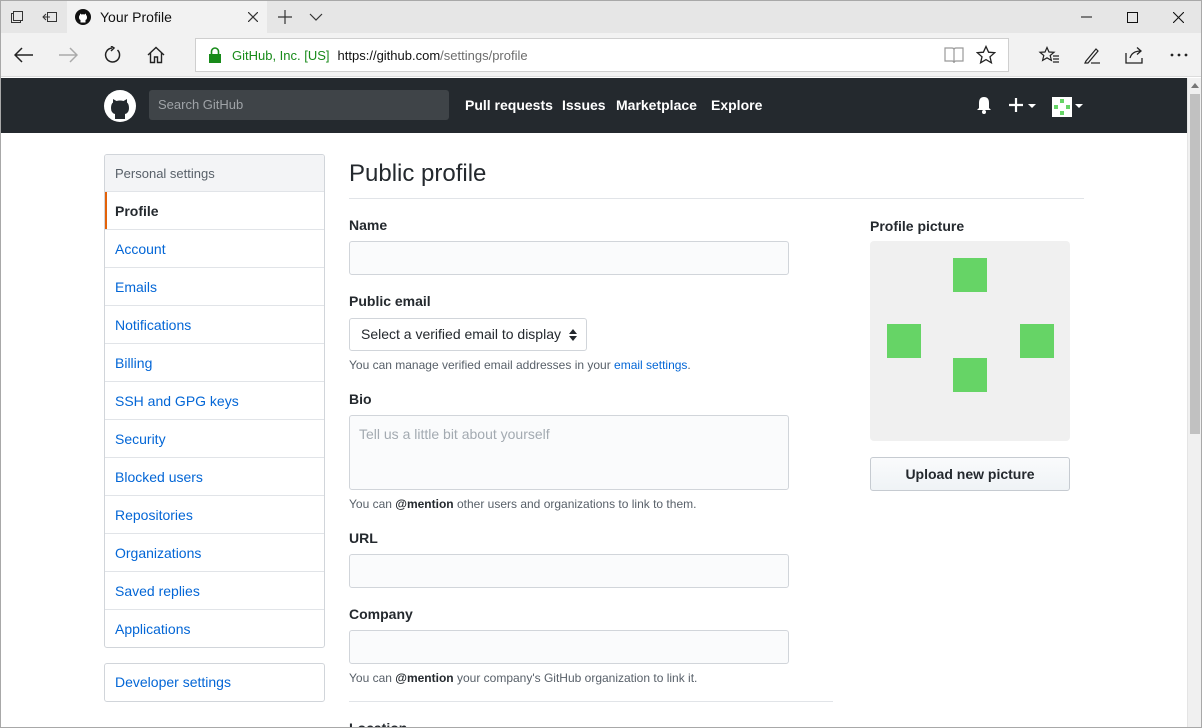  What do you see at coordinates (214, 515) in the screenshot?
I see `sidebar-item-repositories: Repositories` at bounding box center [214, 515].